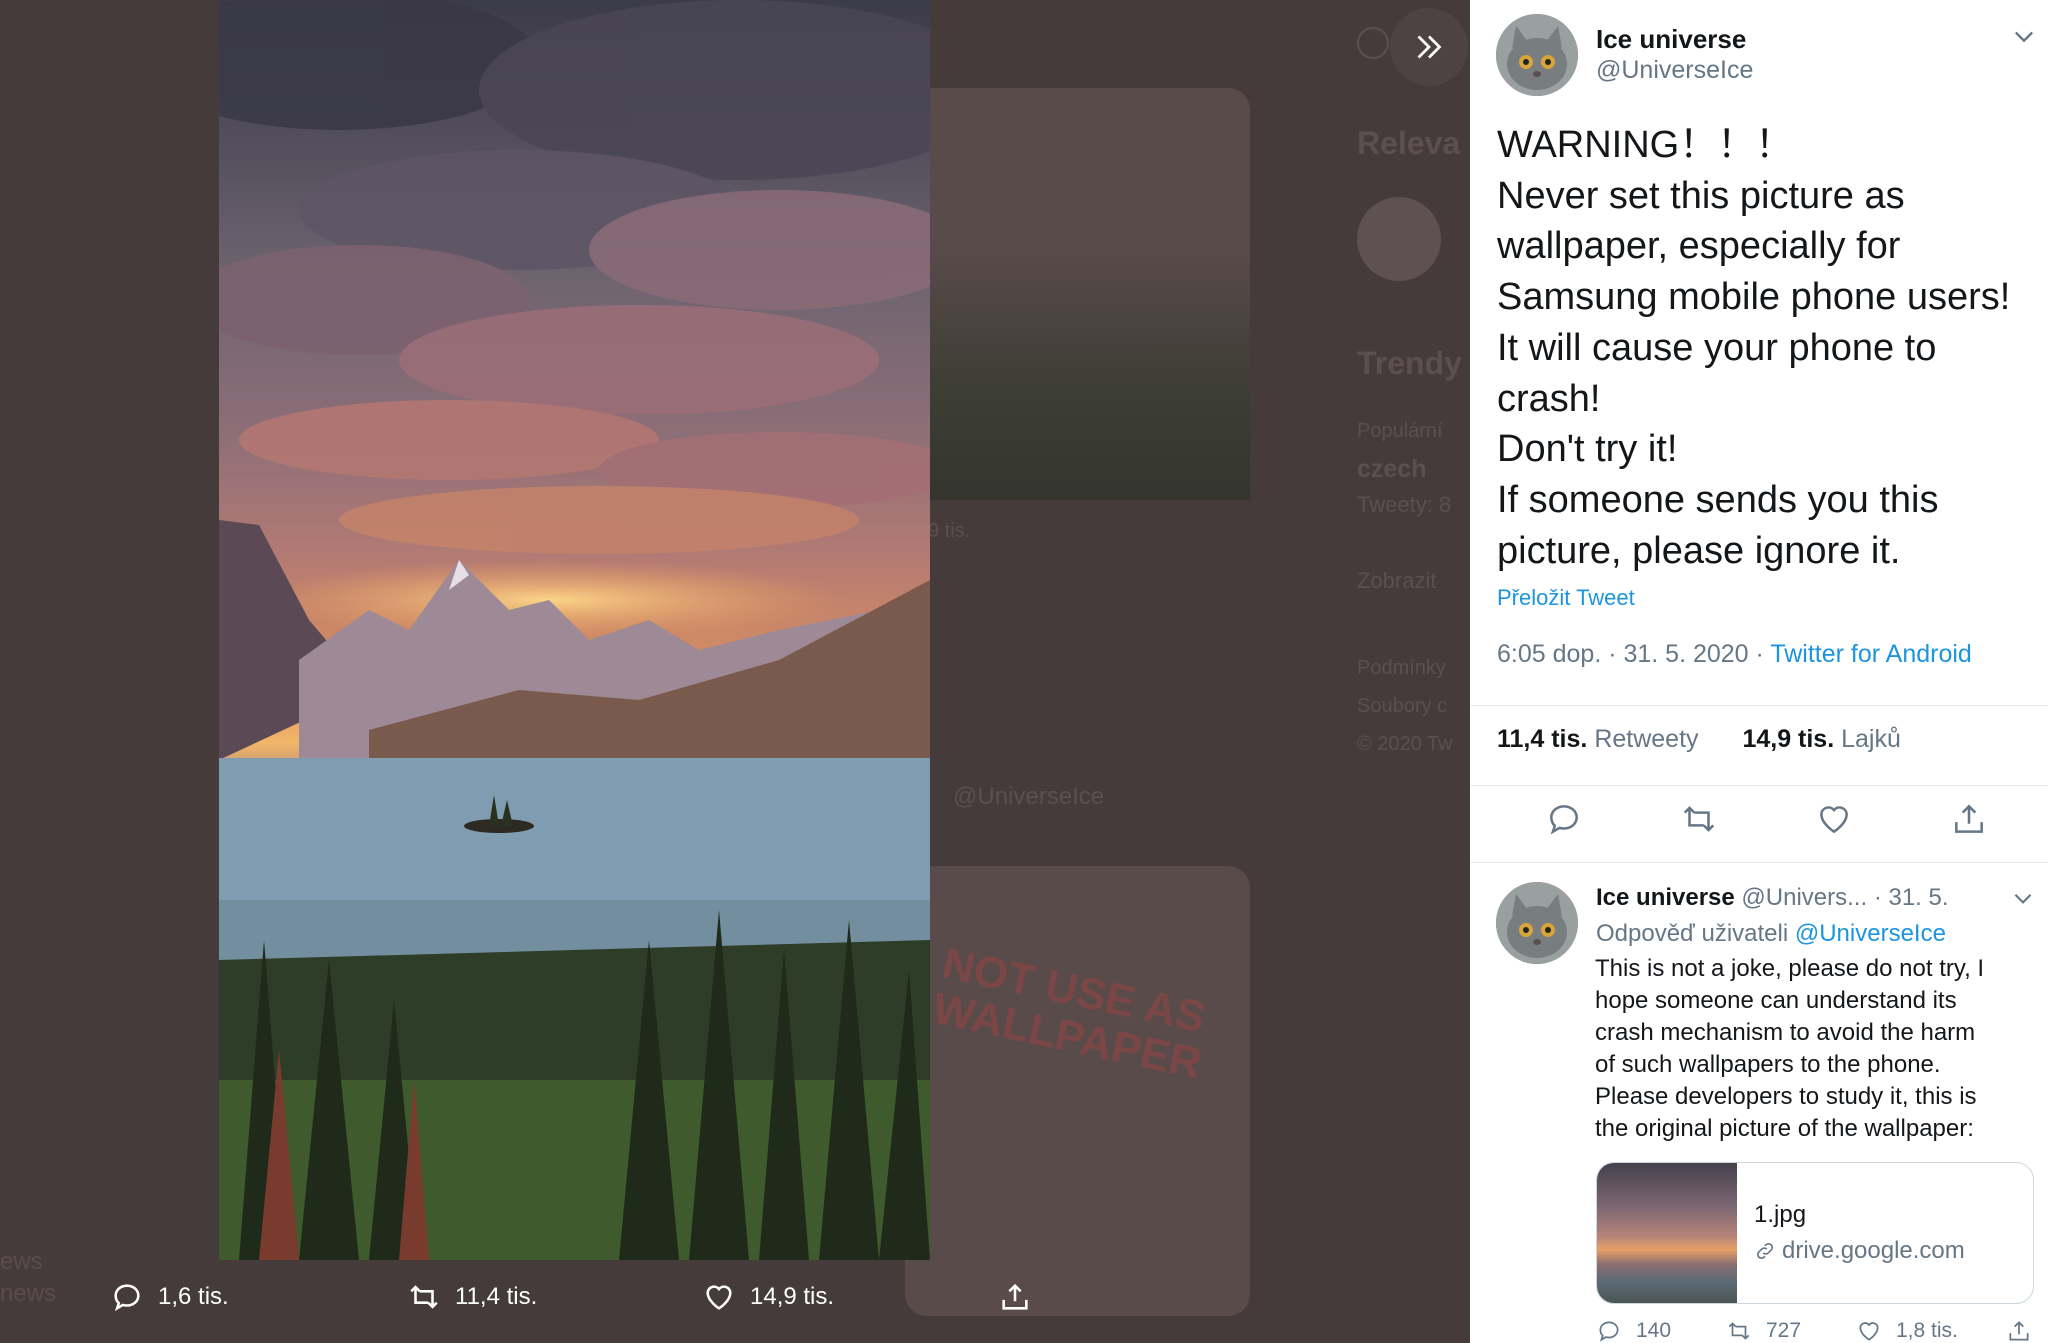  What do you see at coordinates (1654, 1330) in the screenshot?
I see `reply-replies-count: 140` at bounding box center [1654, 1330].